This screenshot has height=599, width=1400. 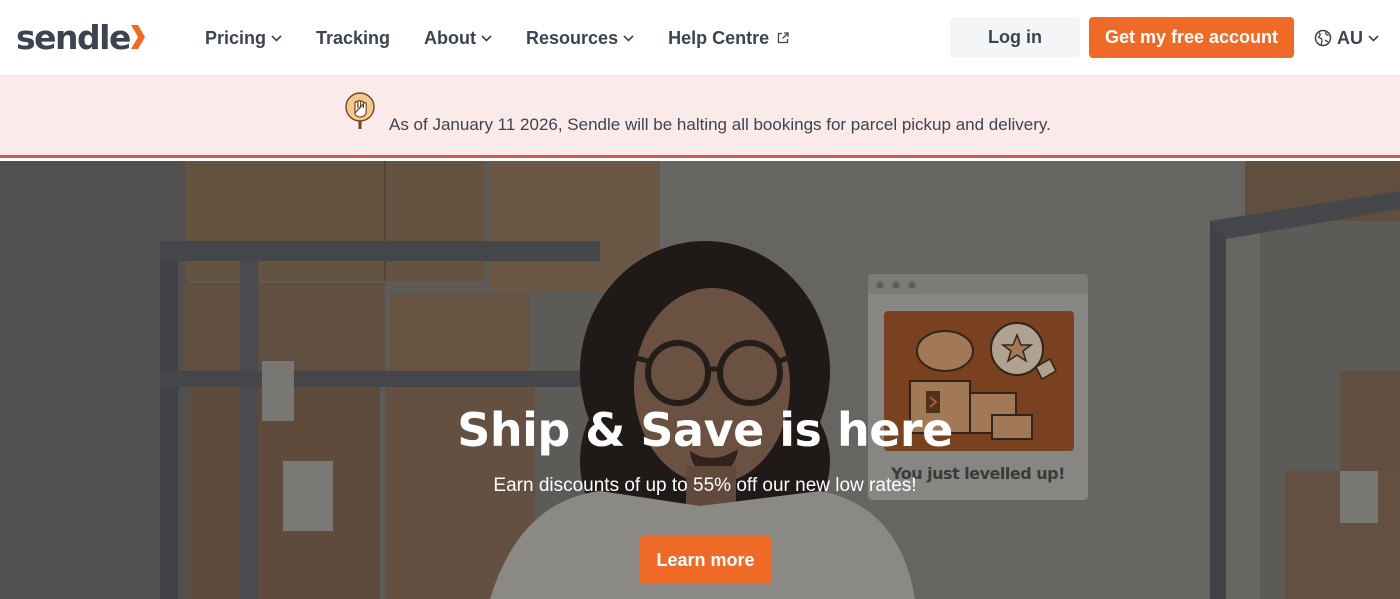 What do you see at coordinates (450, 37) in the screenshot?
I see `nav-item-label: About` at bounding box center [450, 37].